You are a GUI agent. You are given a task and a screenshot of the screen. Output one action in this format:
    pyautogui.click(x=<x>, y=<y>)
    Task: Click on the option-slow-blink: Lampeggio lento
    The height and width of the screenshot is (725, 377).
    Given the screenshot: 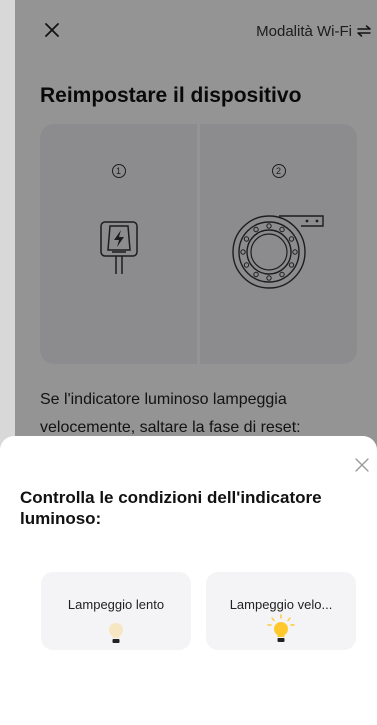 What is the action you would take?
    pyautogui.click(x=116, y=611)
    